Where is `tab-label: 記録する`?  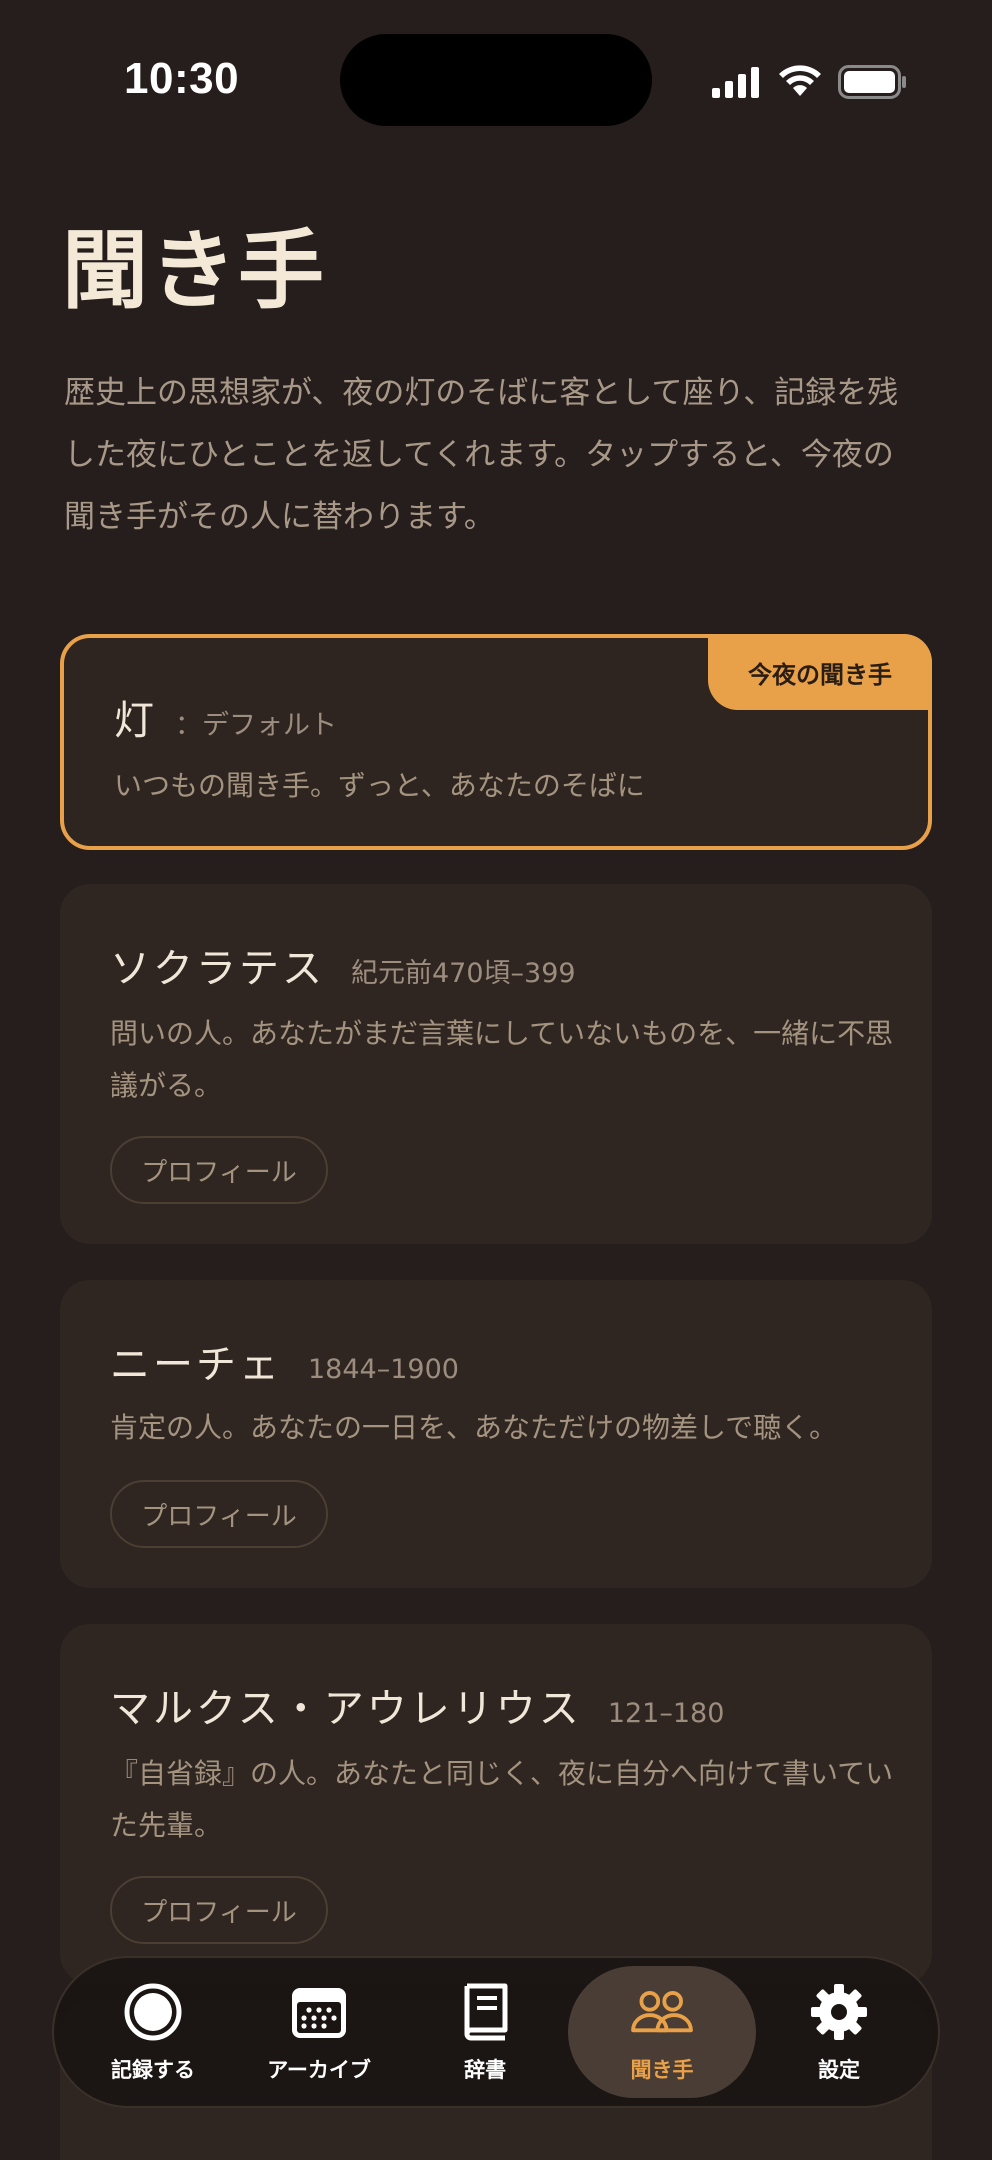
tab-label: 記録する is located at coordinates (153, 2070).